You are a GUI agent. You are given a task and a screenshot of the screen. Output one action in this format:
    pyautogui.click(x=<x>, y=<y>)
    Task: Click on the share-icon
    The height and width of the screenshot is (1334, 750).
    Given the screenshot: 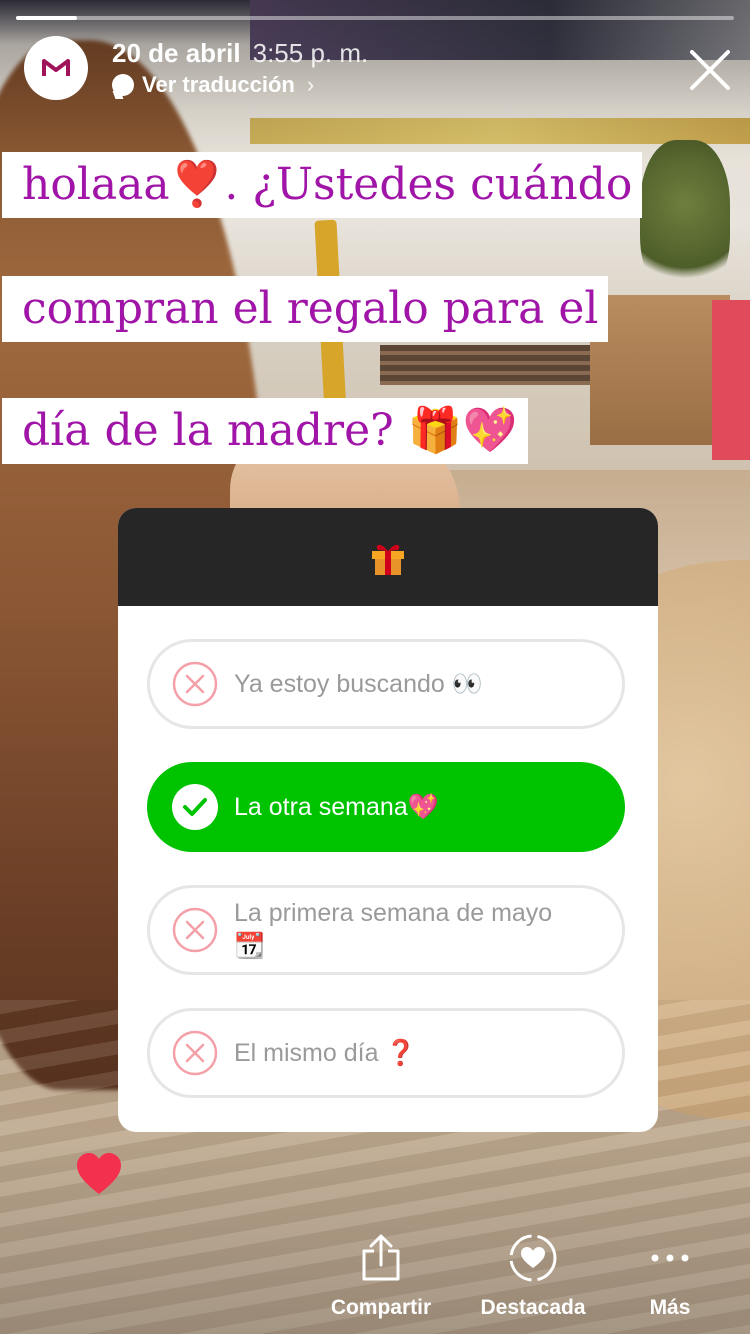 What is the action you would take?
    pyautogui.click(x=381, y=1257)
    